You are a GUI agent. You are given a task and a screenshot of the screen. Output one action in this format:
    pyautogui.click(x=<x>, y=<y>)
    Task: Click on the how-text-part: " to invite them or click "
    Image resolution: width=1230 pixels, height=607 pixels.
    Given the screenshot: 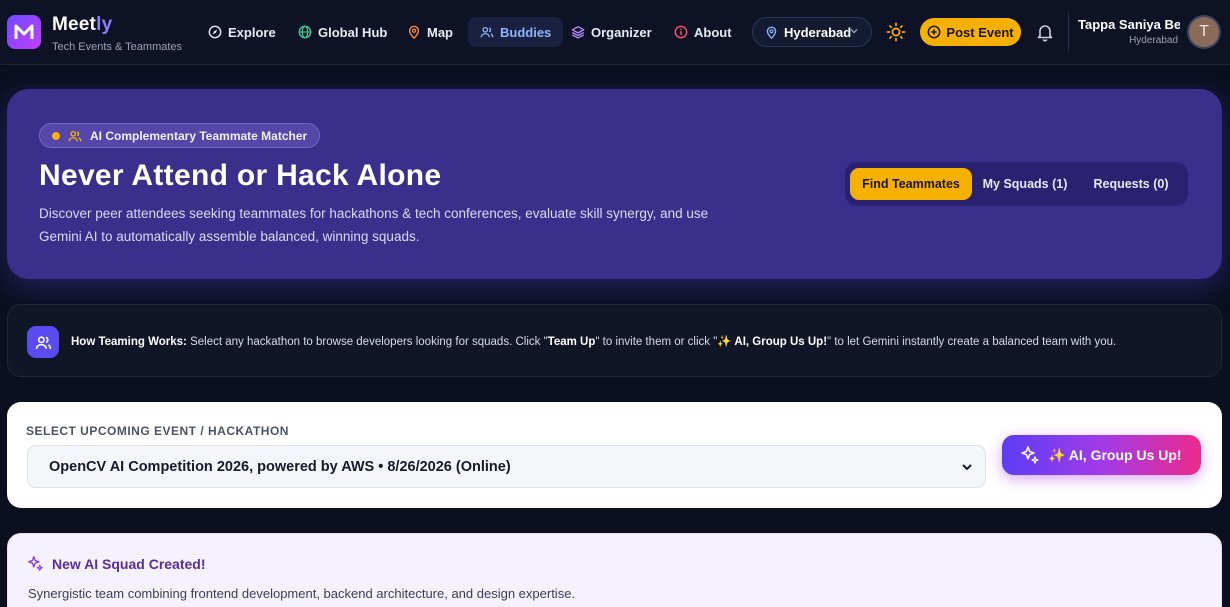 What is the action you would take?
    pyautogui.click(x=656, y=342)
    